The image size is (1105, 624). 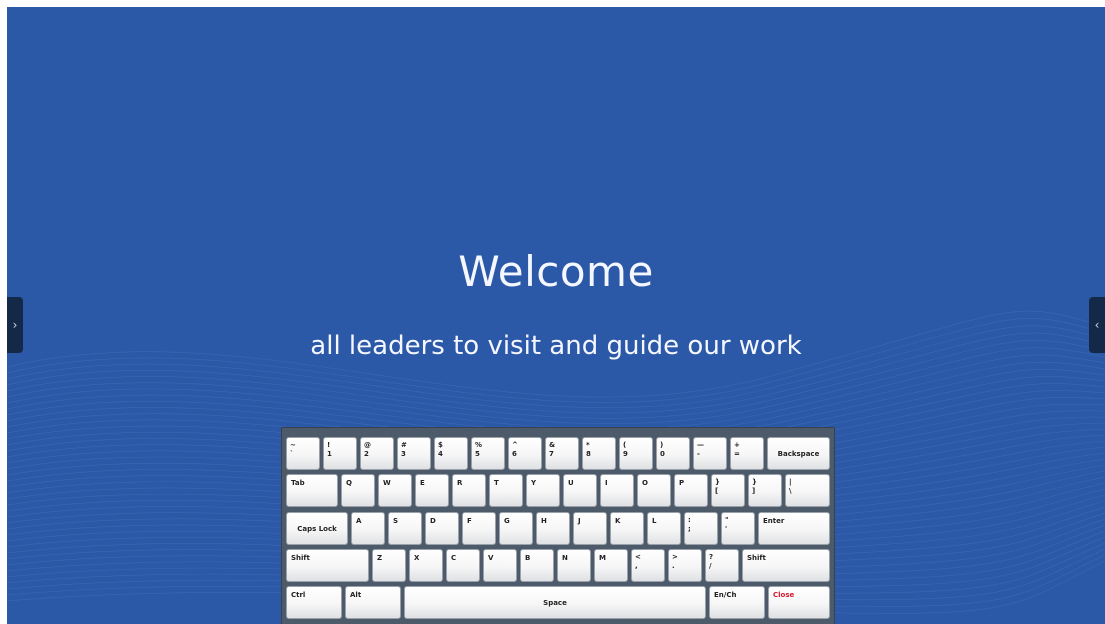 I want to click on key-semicolon: :;, so click(x=701, y=528).